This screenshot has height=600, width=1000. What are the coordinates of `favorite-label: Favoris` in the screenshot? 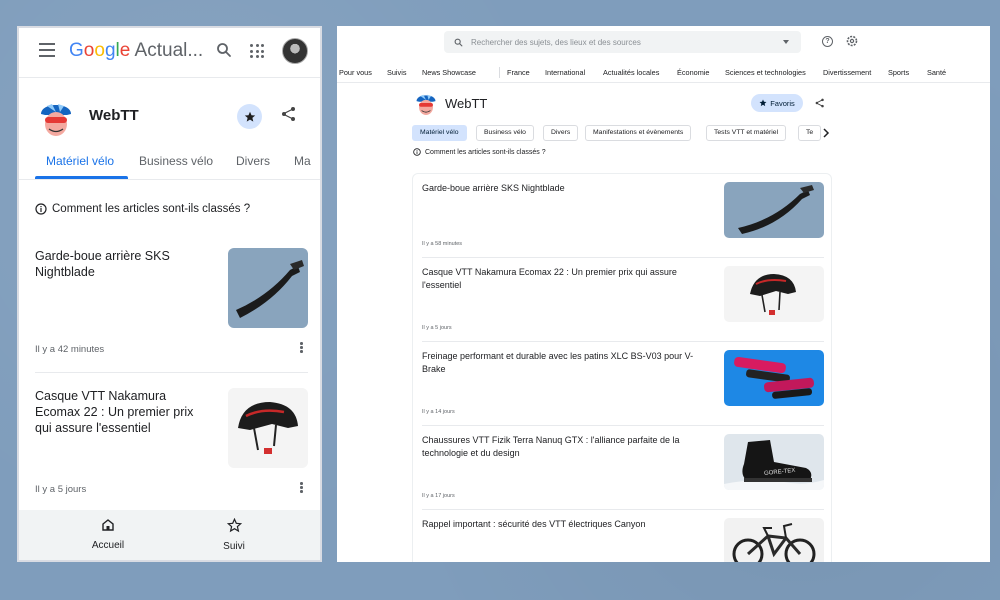 It's located at (782, 103).